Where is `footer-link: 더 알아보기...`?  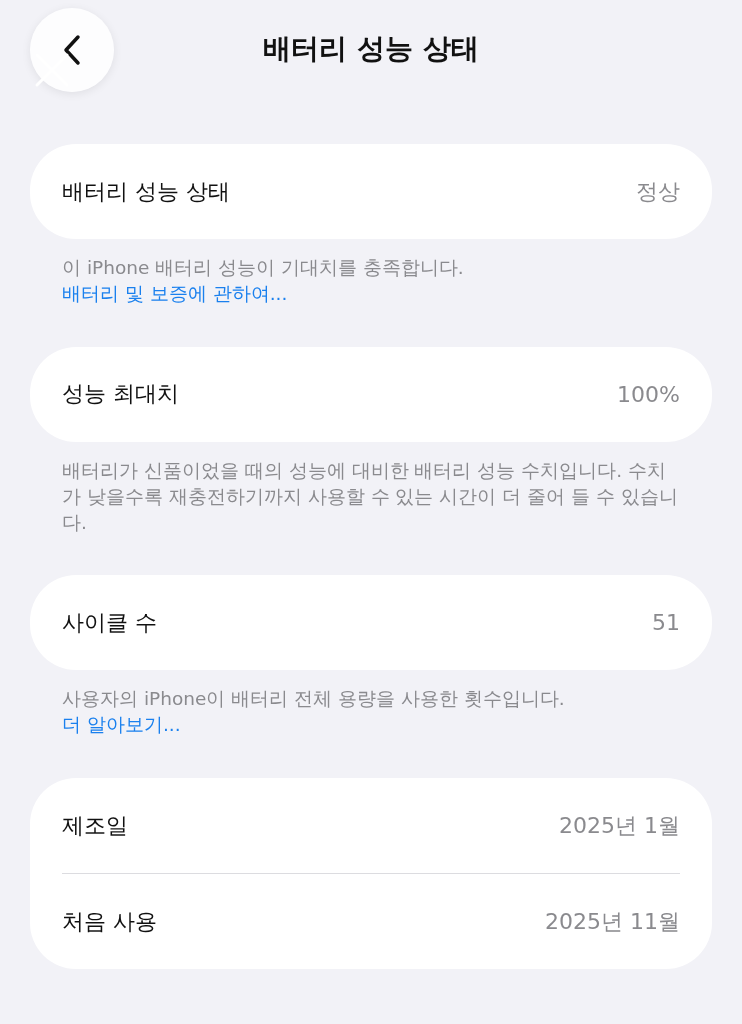
footer-link: 더 알아보기... is located at coordinates (121, 725).